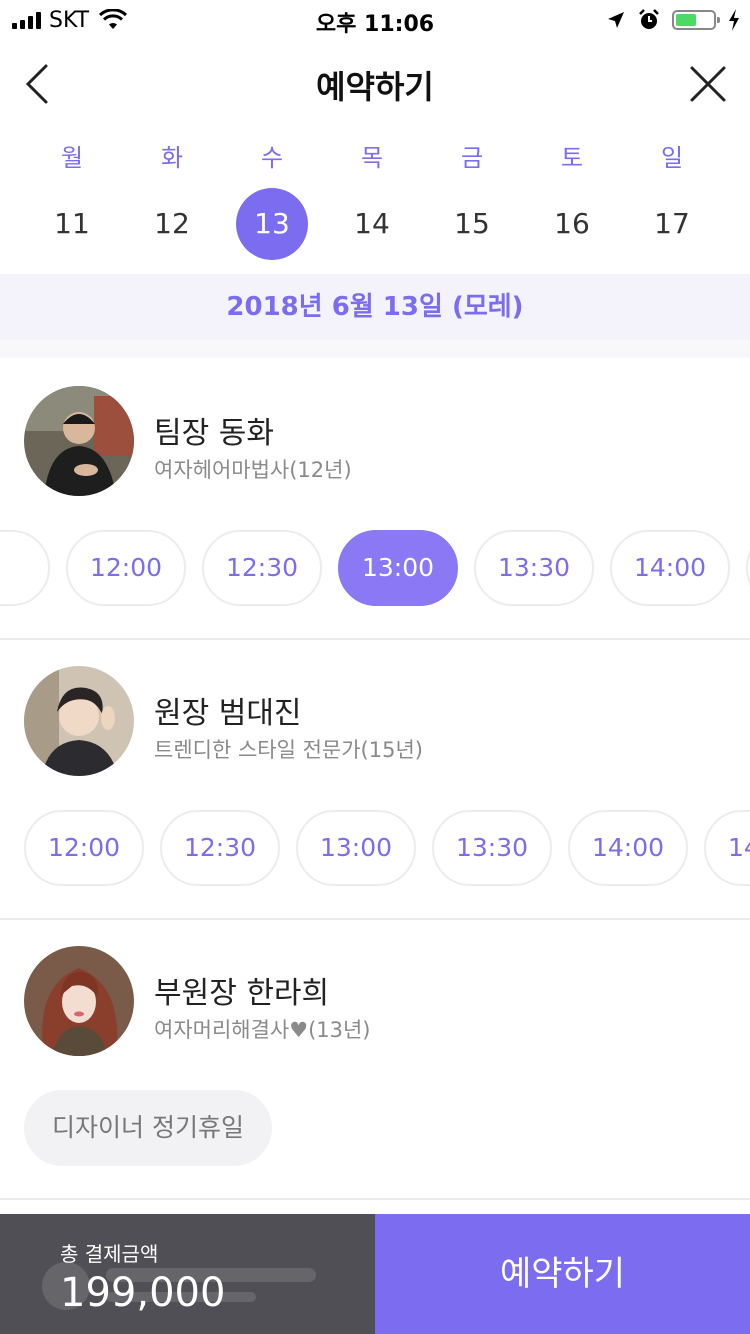 The image size is (750, 1334). I want to click on total-price-panel: 총 결제금액 199,000, so click(187, 1274).